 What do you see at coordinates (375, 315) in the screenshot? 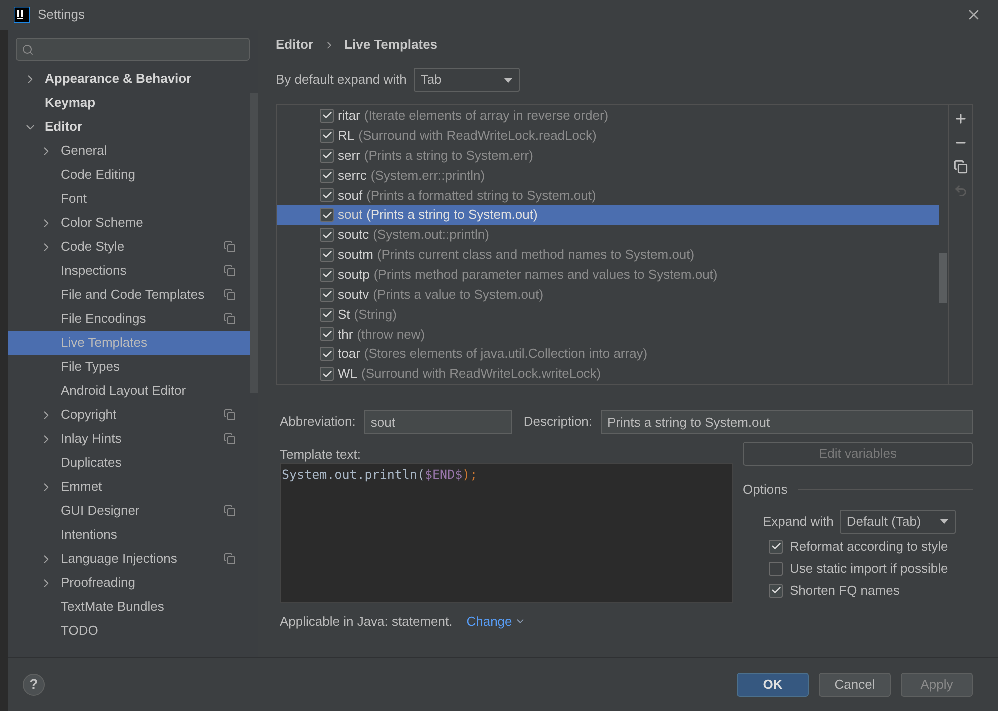
I see `template-description: (String)` at bounding box center [375, 315].